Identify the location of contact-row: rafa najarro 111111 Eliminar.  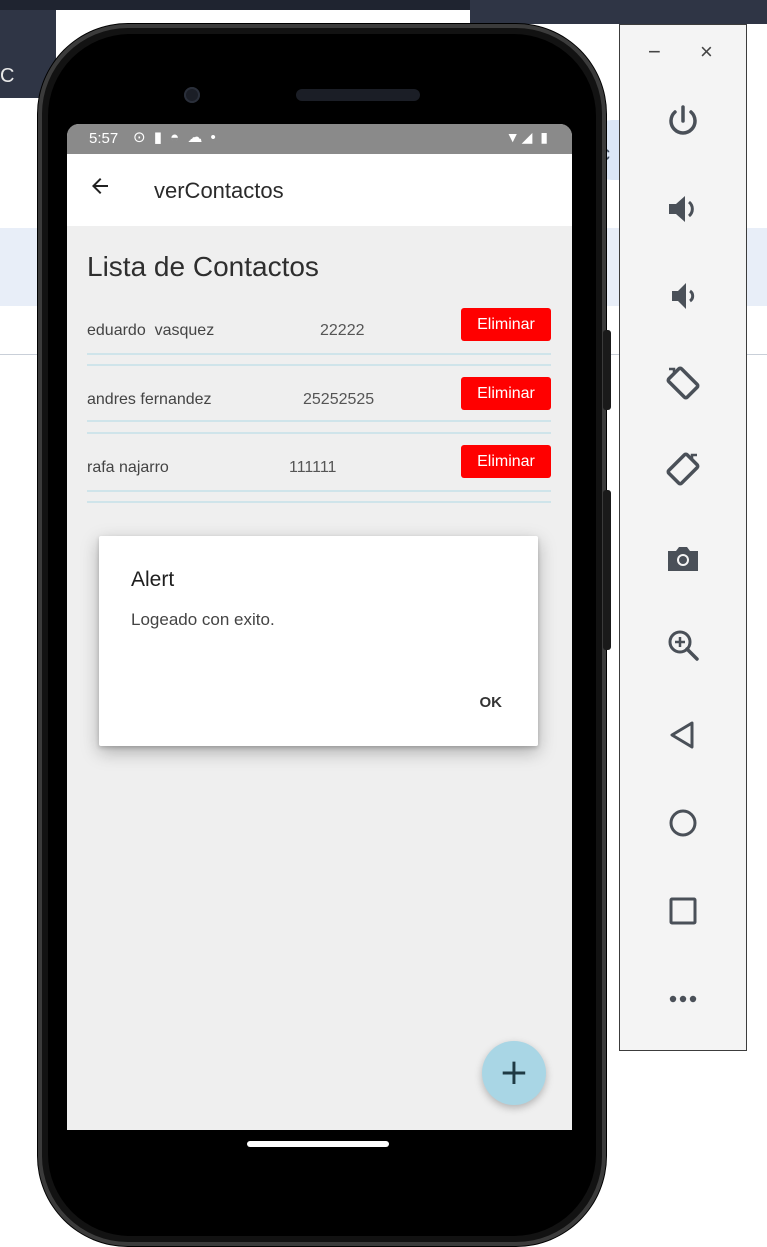
(319, 475).